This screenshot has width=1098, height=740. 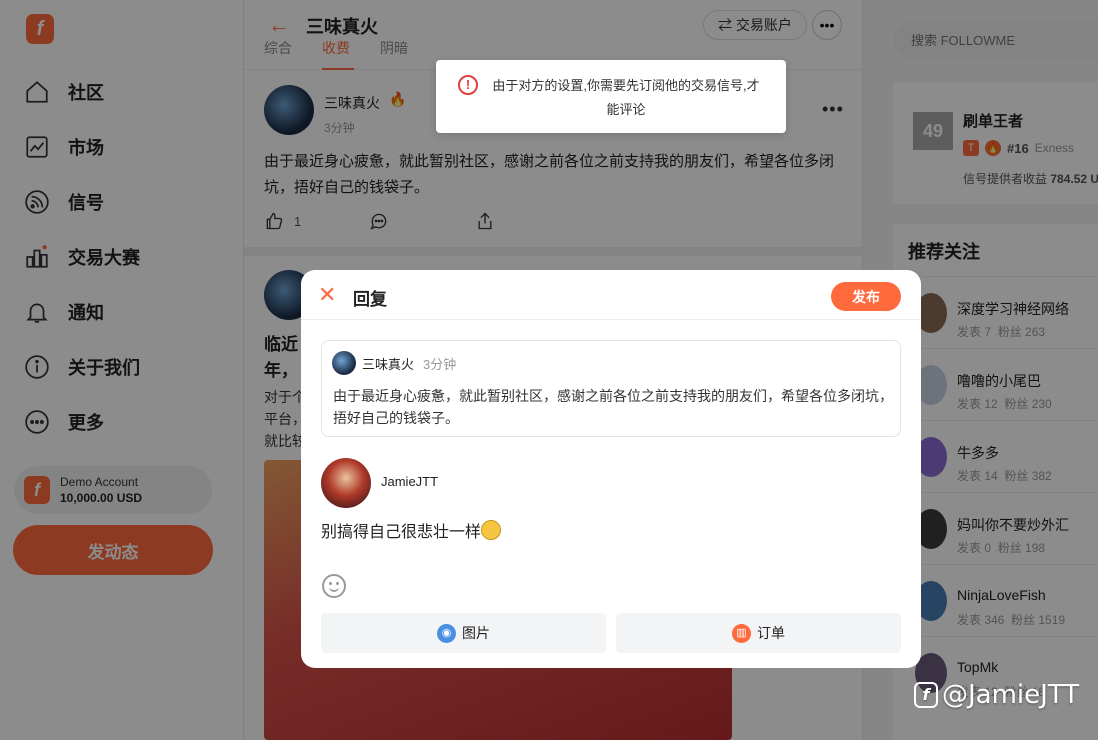 What do you see at coordinates (370, 299) in the screenshot?
I see `dialog-title: 回复` at bounding box center [370, 299].